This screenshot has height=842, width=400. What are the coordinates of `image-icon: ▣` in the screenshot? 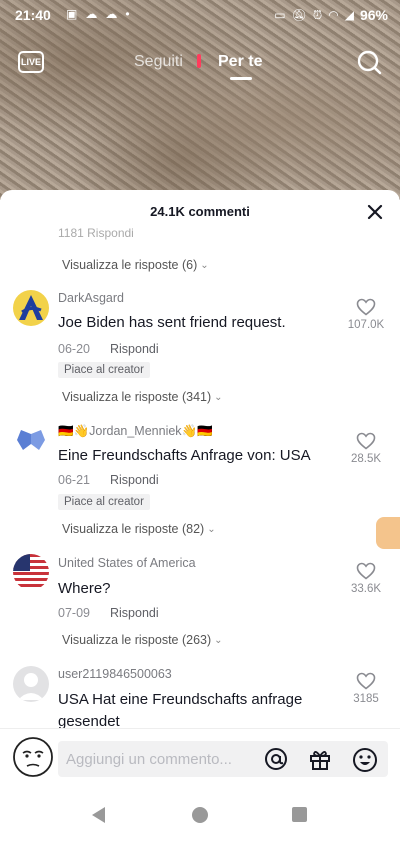 It's located at (72, 14).